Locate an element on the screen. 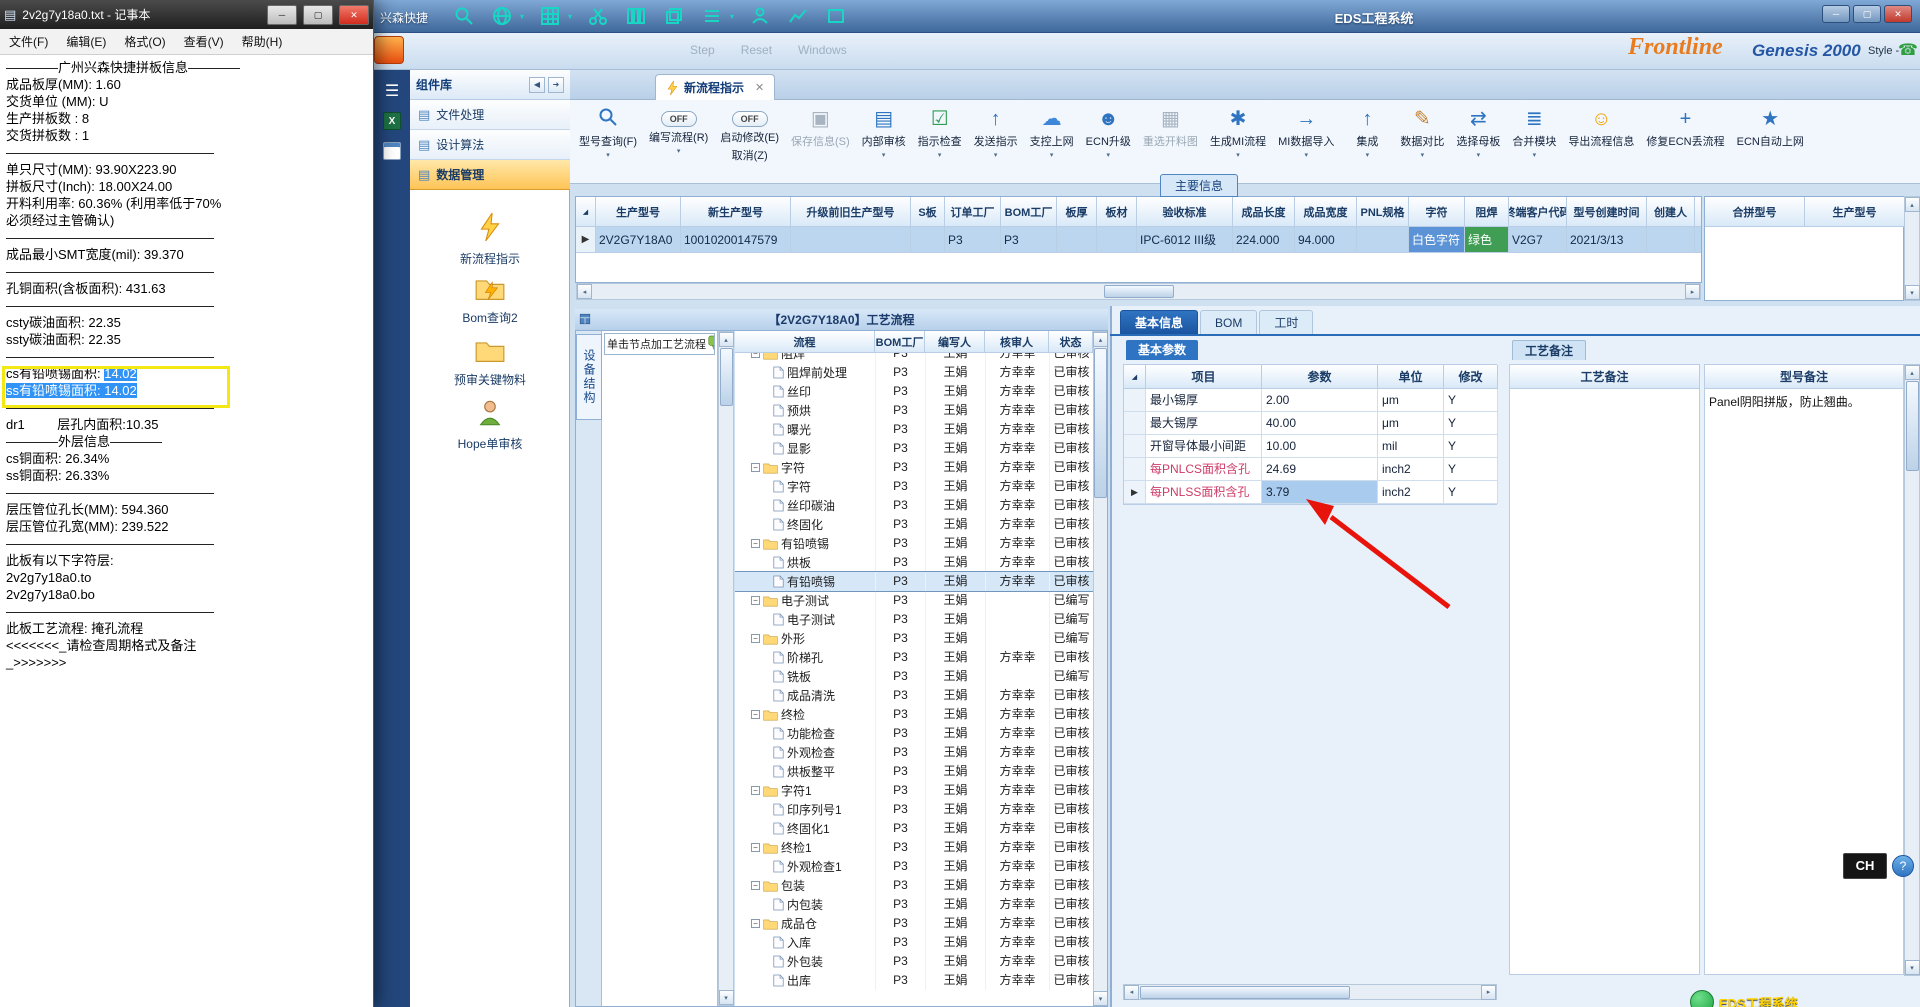 The height and width of the screenshot is (1007, 1920). tab-bom: BOM is located at coordinates (1229, 322).